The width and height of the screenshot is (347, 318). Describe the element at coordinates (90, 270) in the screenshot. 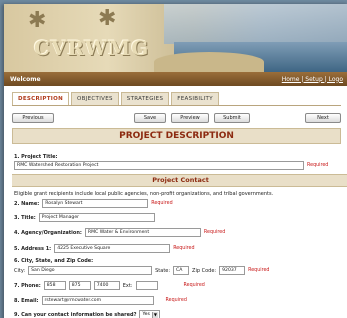

I see `city-input: San Diego` at that location.